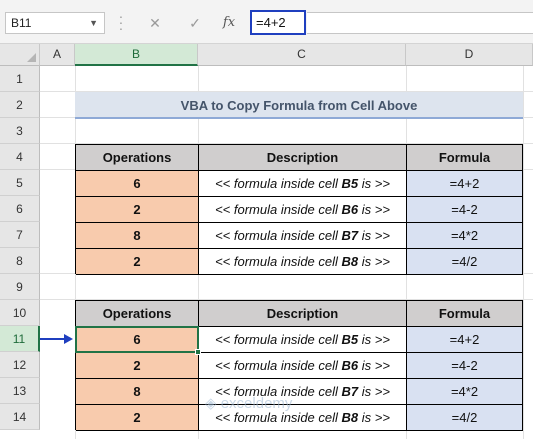  Describe the element at coordinates (155, 23) in the screenshot. I see `cancel-icon: ✕` at that location.